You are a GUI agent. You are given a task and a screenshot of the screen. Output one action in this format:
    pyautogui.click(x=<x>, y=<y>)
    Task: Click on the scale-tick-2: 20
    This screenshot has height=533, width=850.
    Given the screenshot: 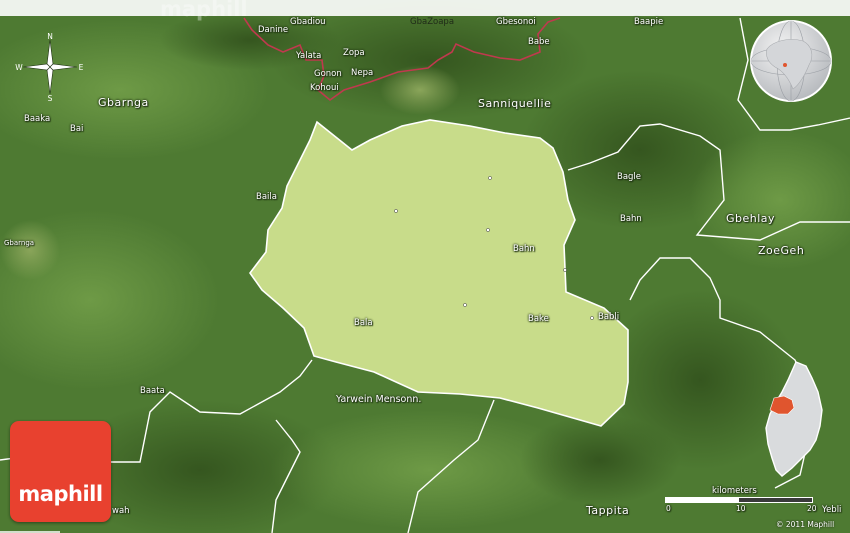 What is the action you would take?
    pyautogui.click(x=812, y=508)
    